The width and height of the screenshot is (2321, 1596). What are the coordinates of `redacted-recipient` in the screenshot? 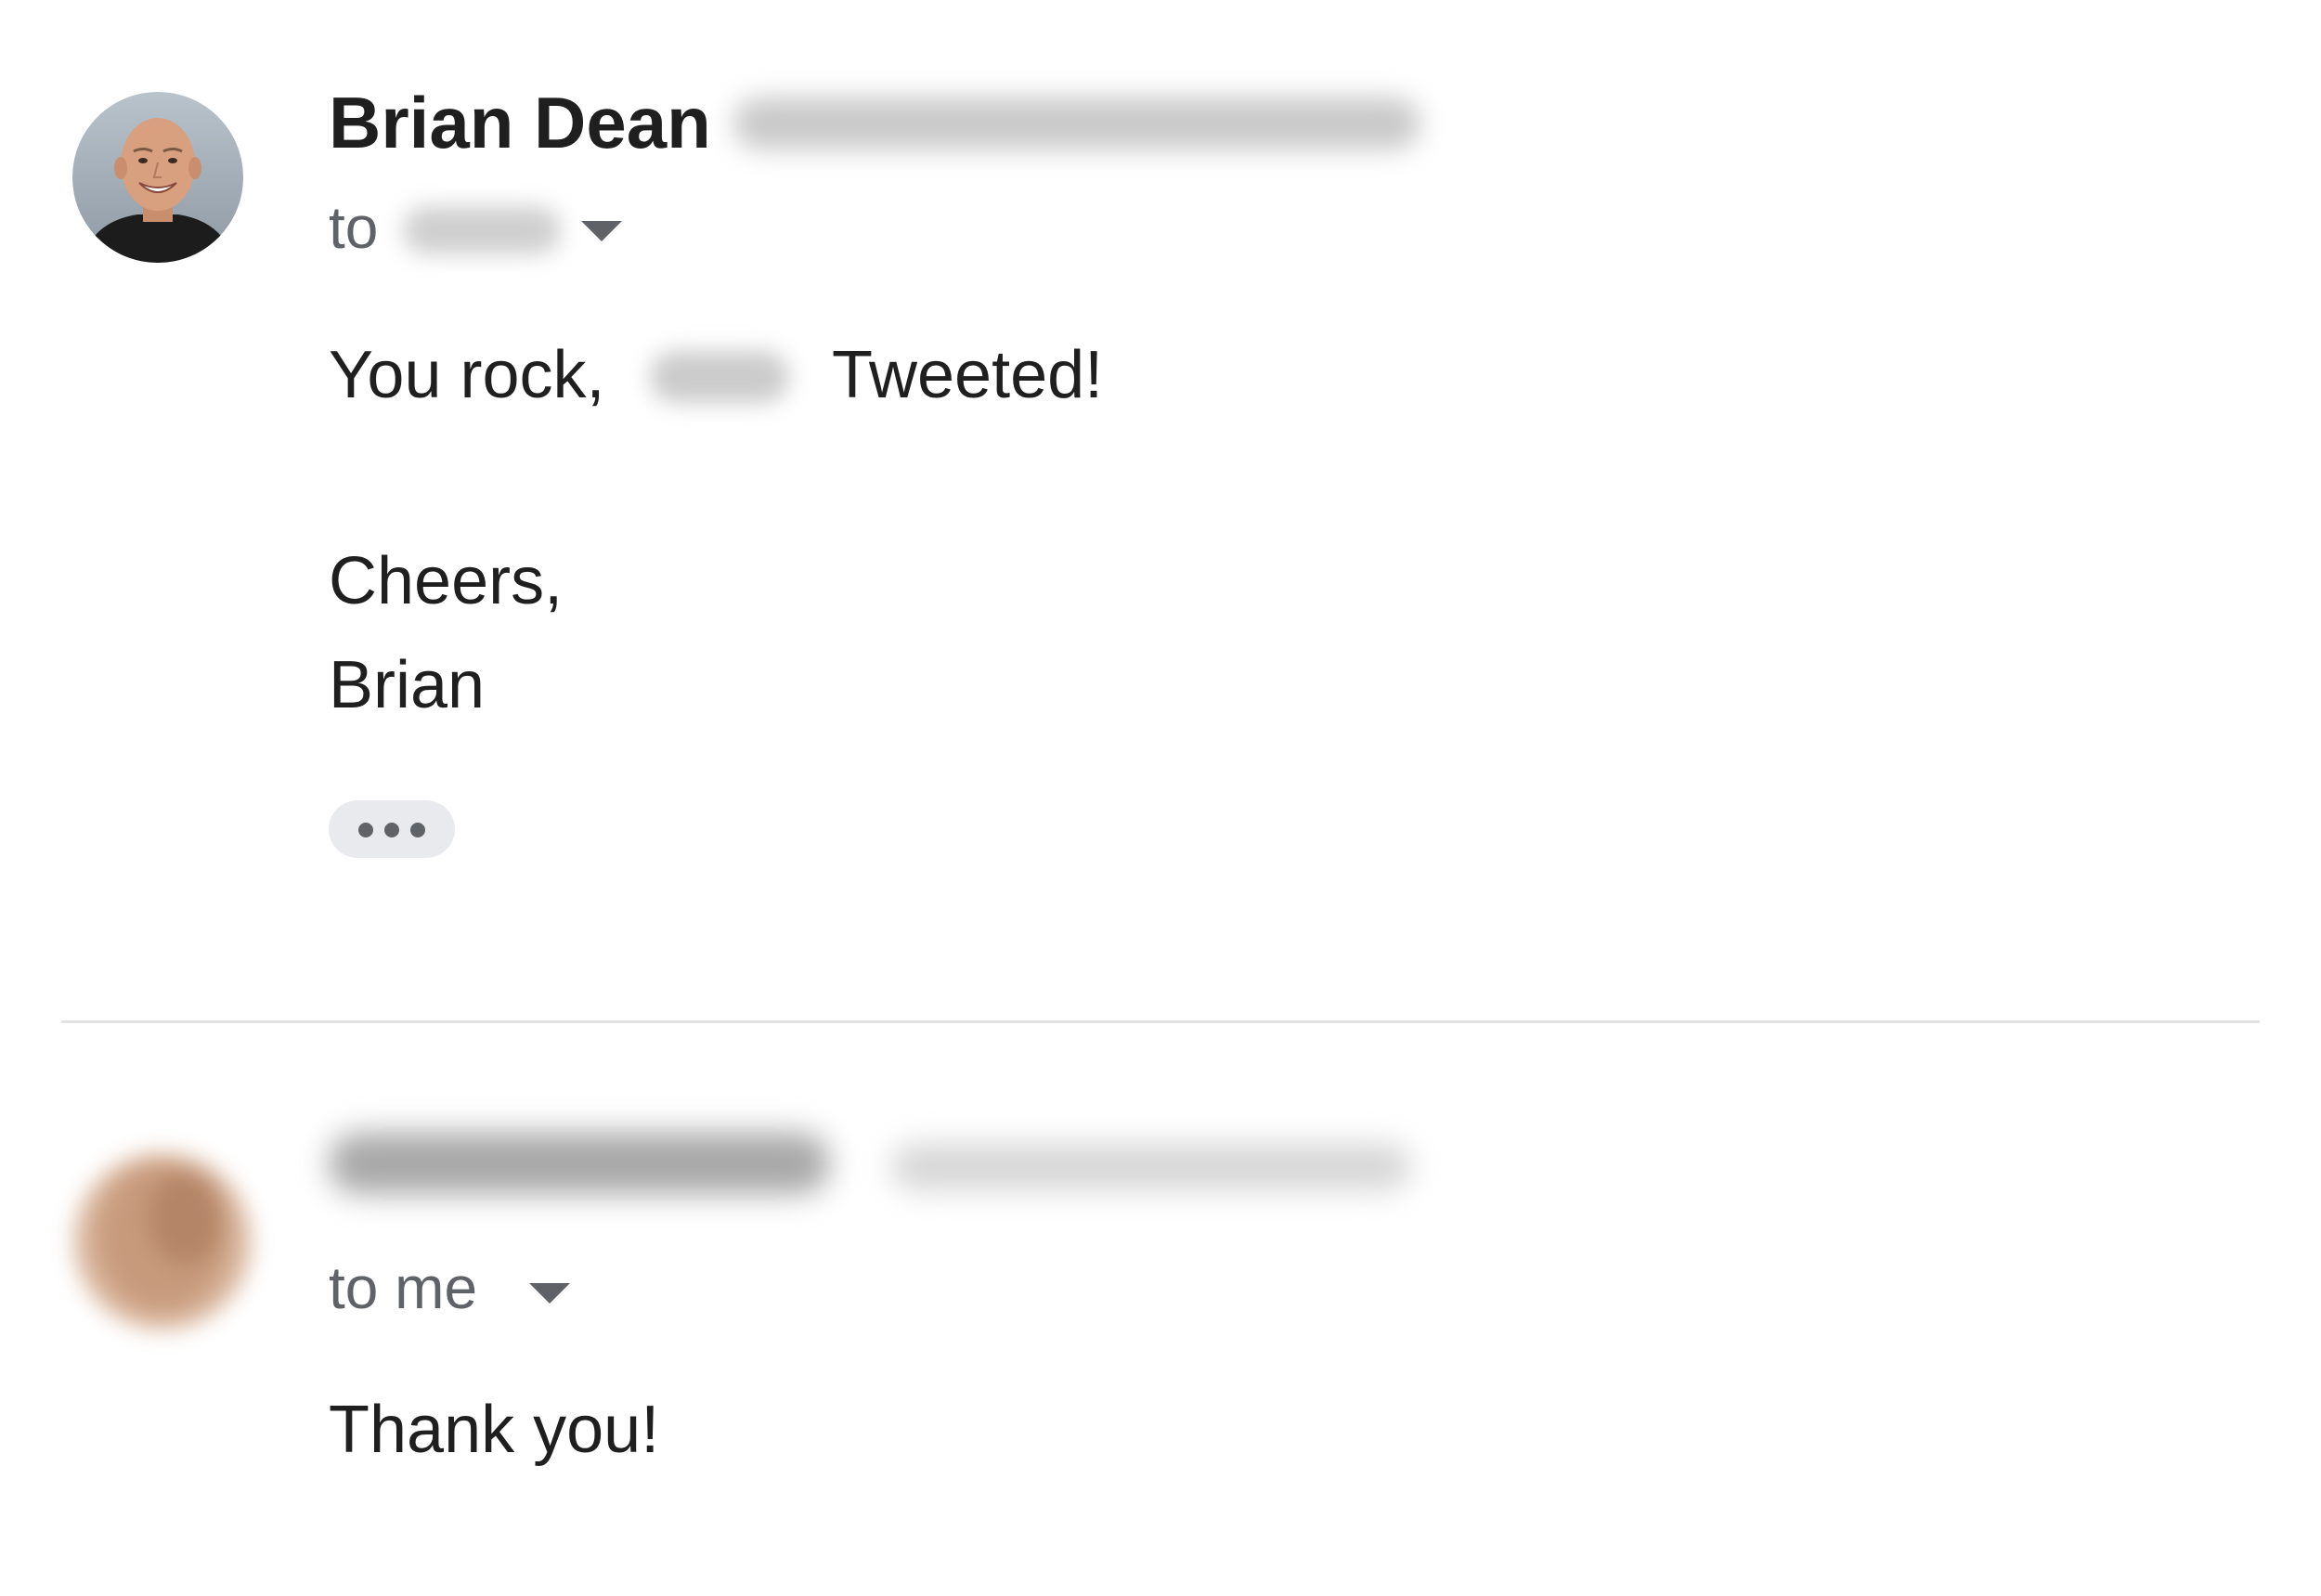 It's located at (482, 230).